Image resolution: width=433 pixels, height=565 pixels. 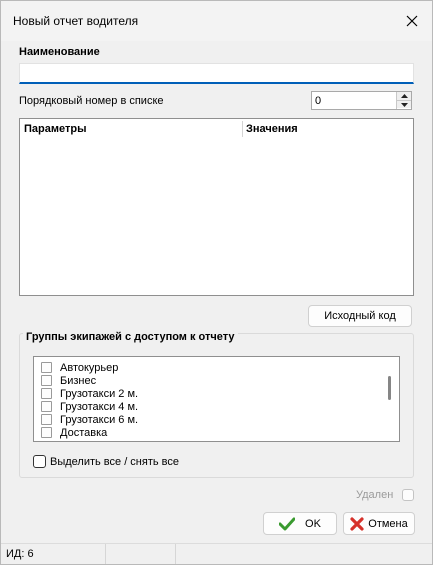 I want to click on list-item-label: Грузотакси 2 м., so click(x=99, y=393).